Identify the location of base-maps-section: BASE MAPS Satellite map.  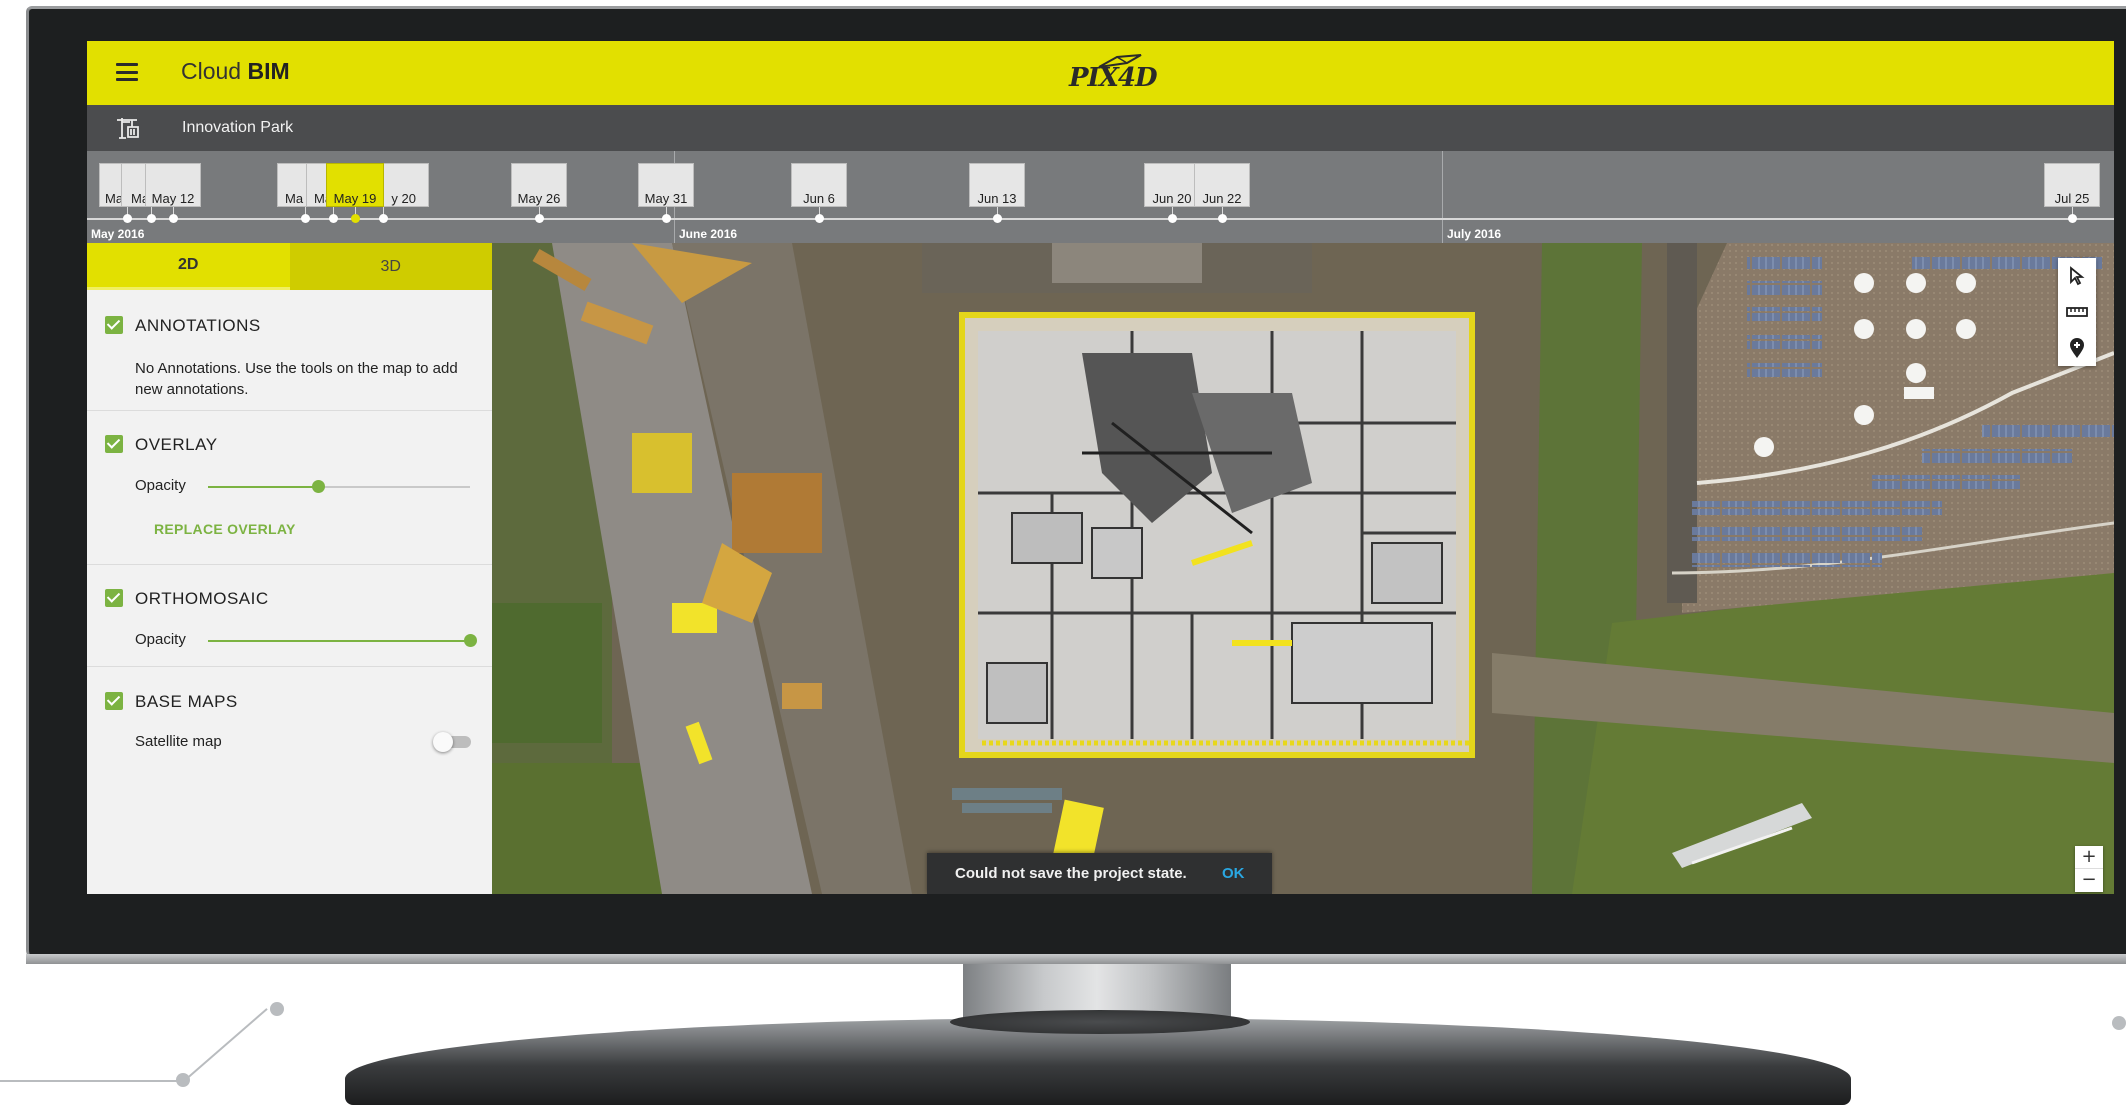
(289, 780).